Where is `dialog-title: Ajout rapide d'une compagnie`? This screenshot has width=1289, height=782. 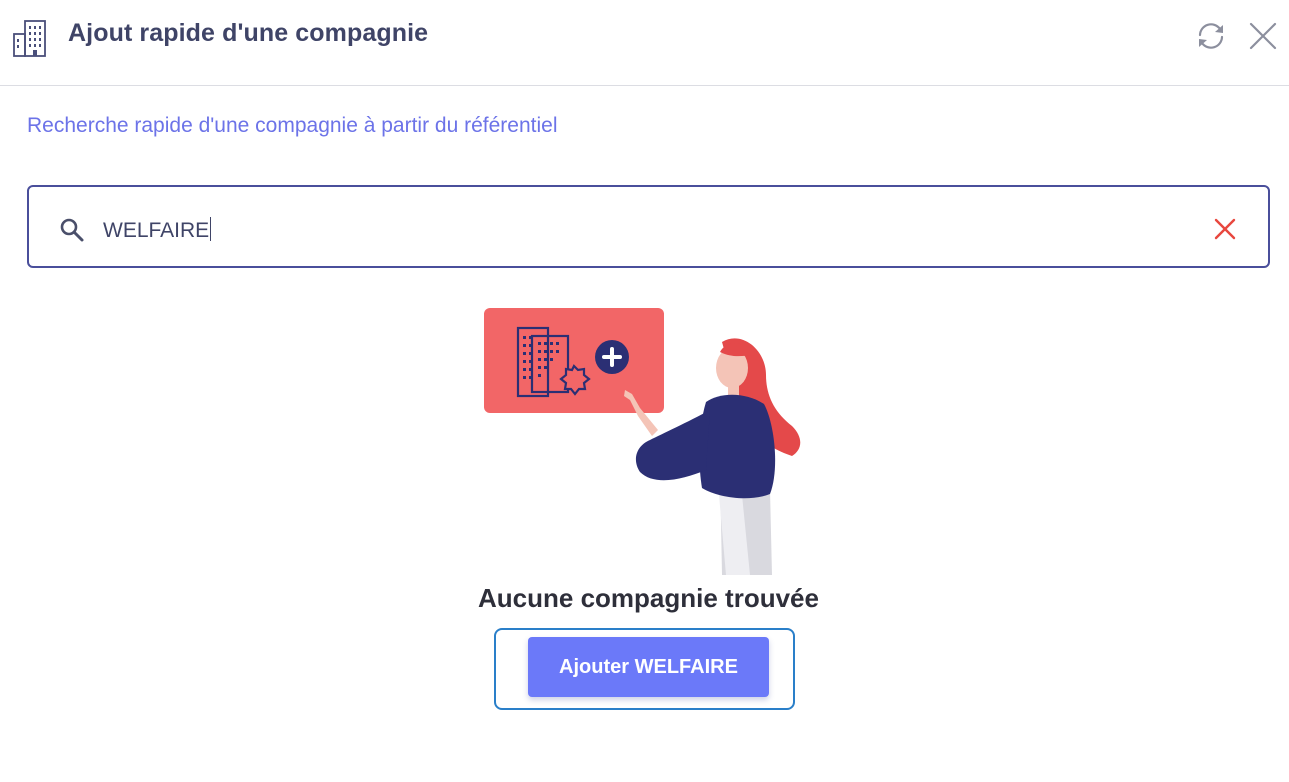
dialog-title: Ajout rapide d'une compagnie is located at coordinates (248, 33).